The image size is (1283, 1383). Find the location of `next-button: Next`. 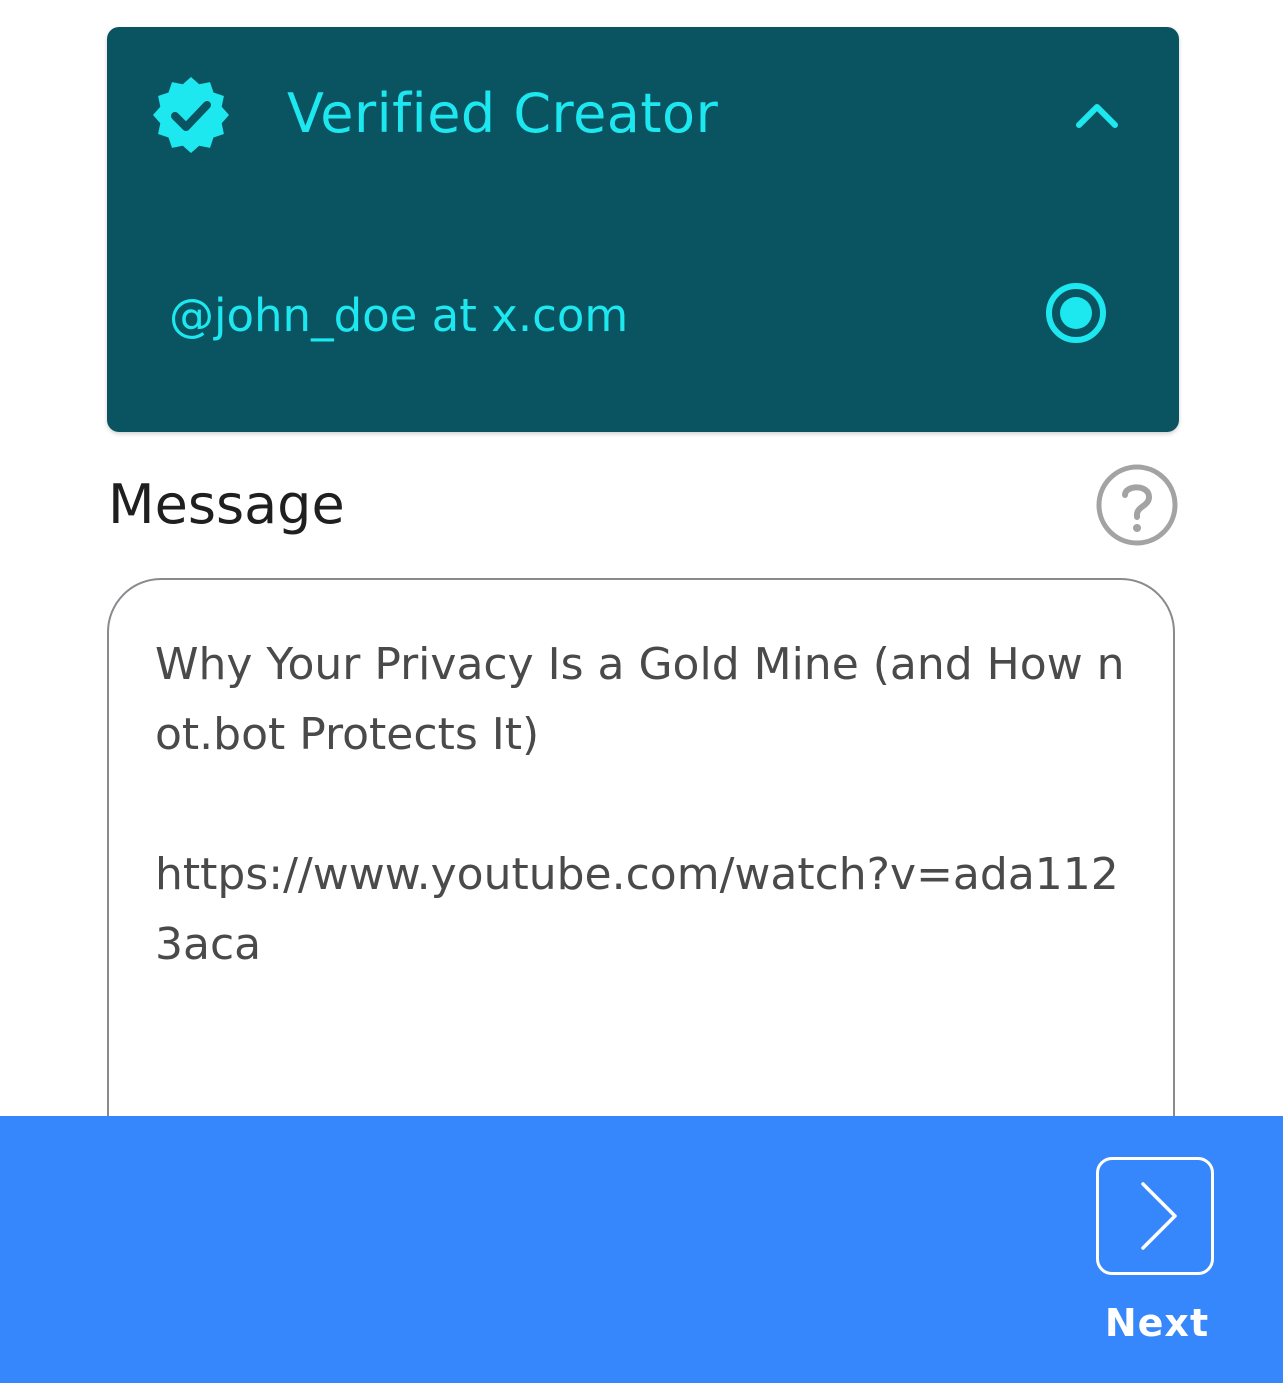

next-button: Next is located at coordinates (1157, 1253).